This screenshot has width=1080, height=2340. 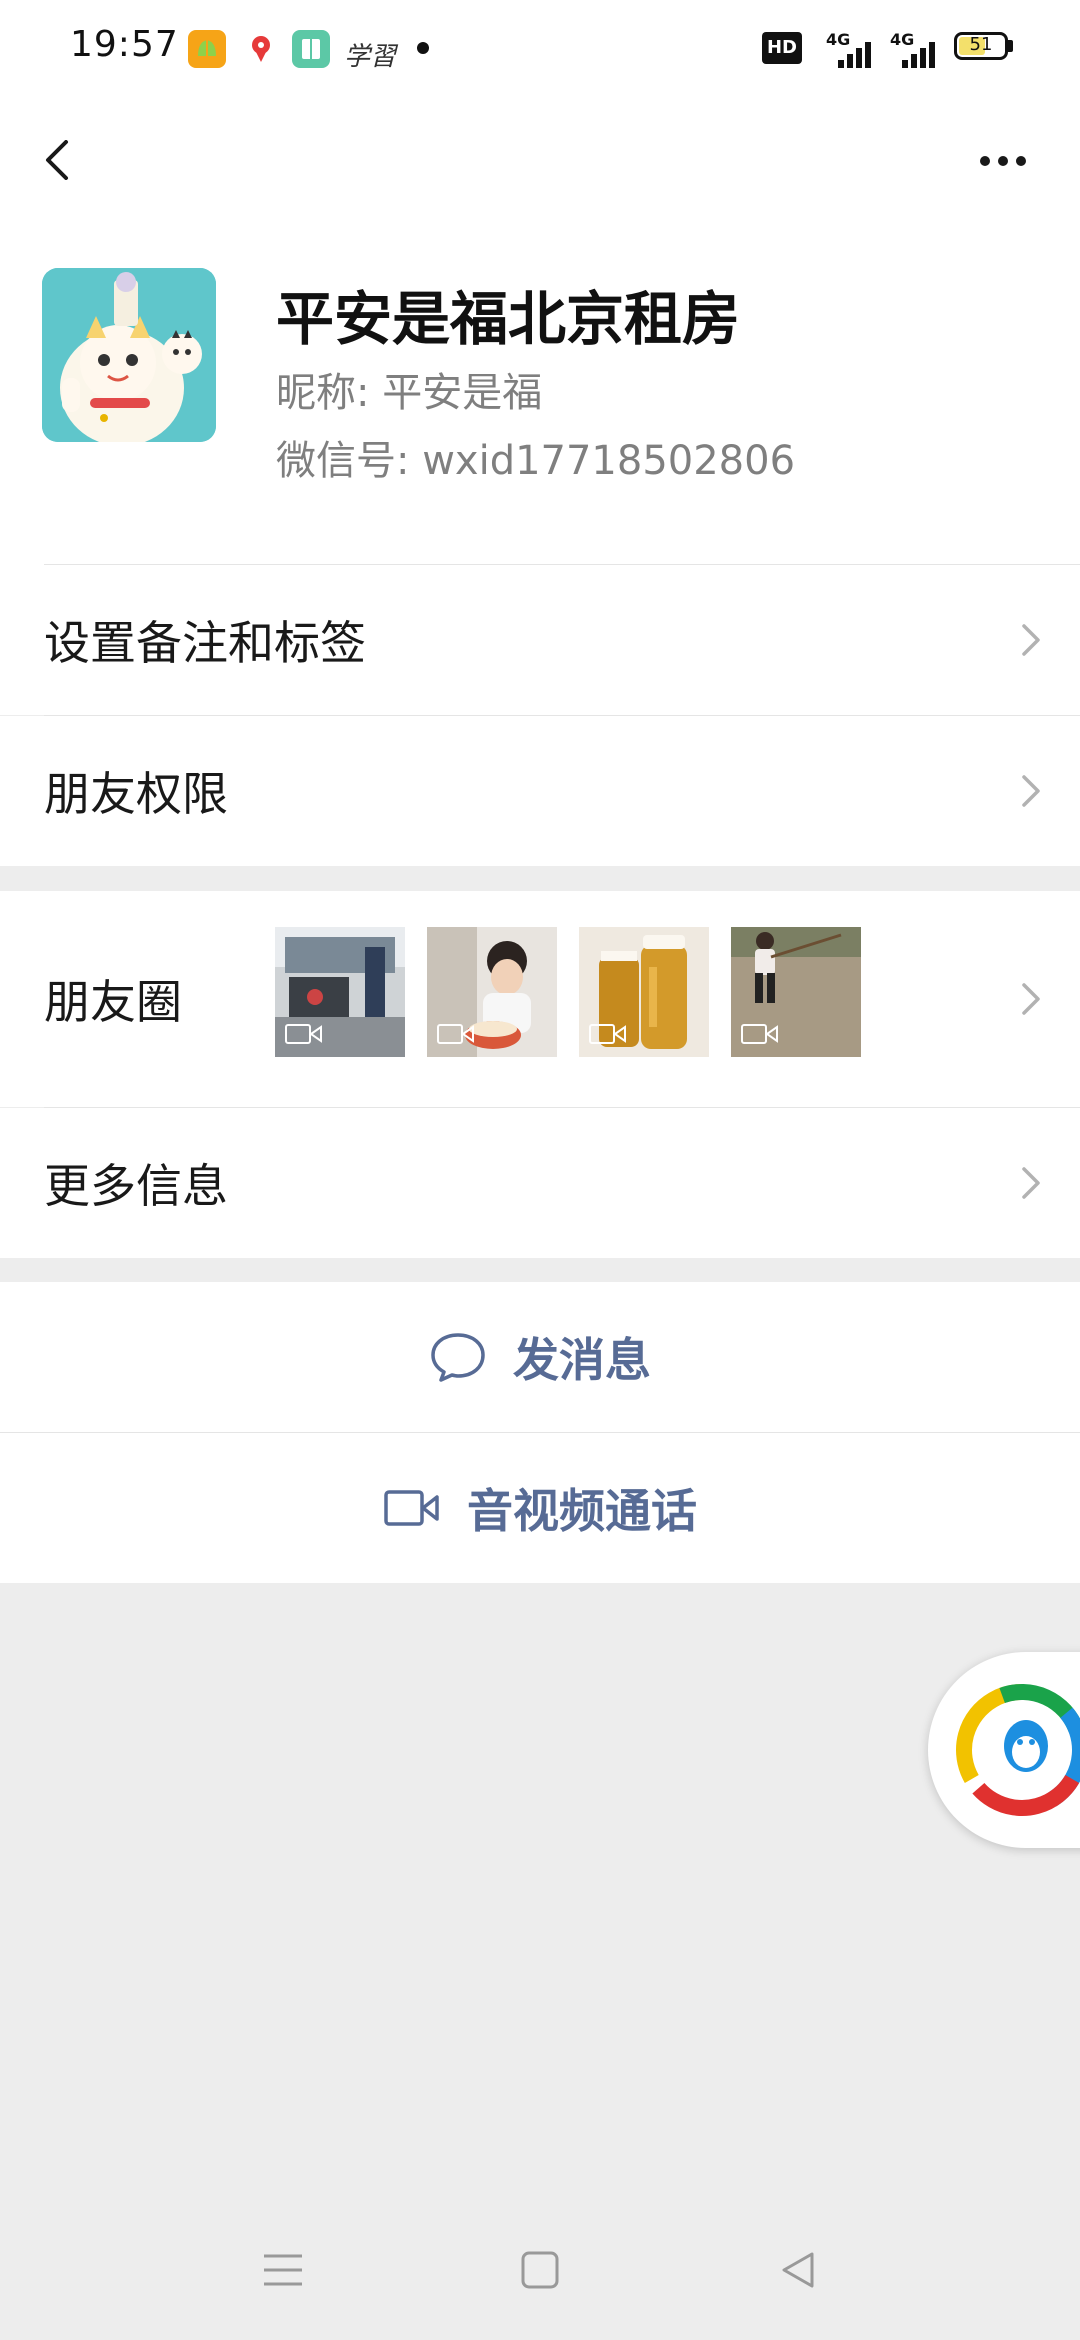 What do you see at coordinates (205, 643) in the screenshot?
I see `remarks-tags-label: 设置备注和标签` at bounding box center [205, 643].